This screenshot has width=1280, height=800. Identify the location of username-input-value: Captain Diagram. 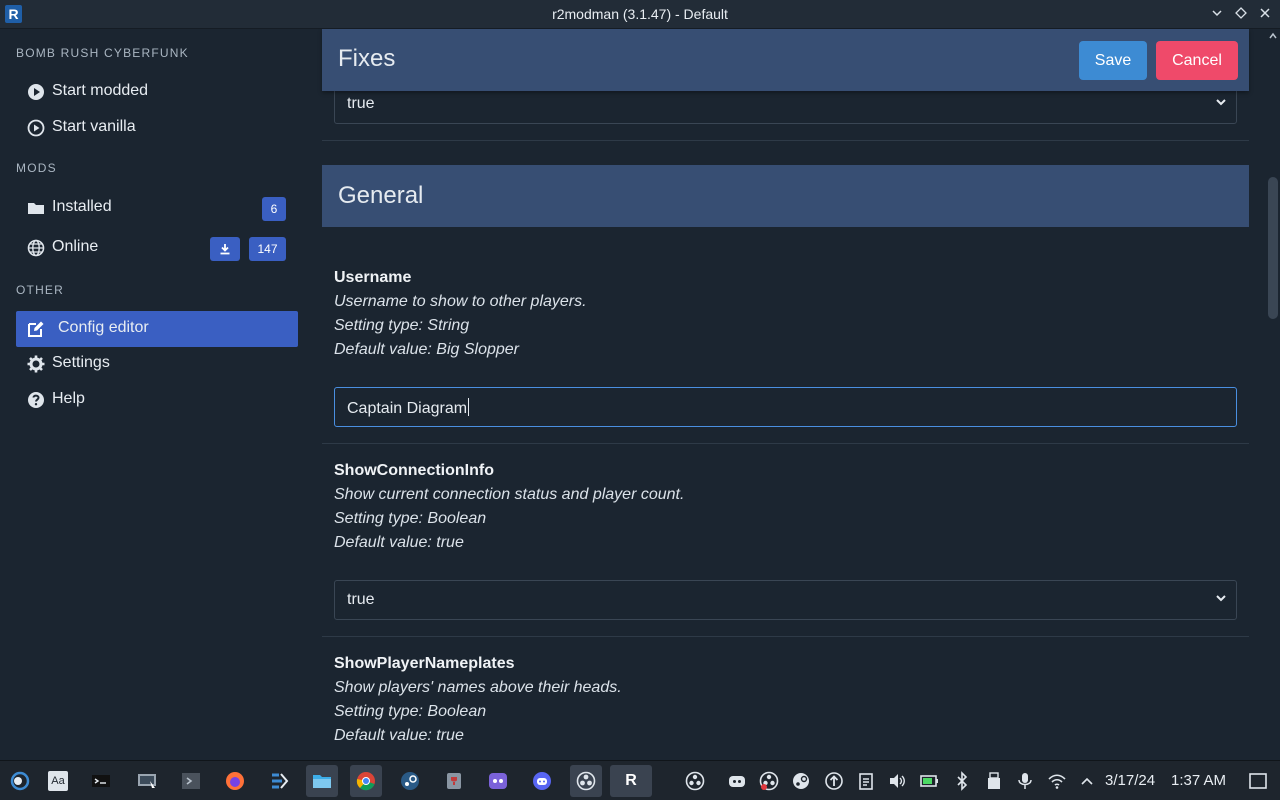
(408, 408).